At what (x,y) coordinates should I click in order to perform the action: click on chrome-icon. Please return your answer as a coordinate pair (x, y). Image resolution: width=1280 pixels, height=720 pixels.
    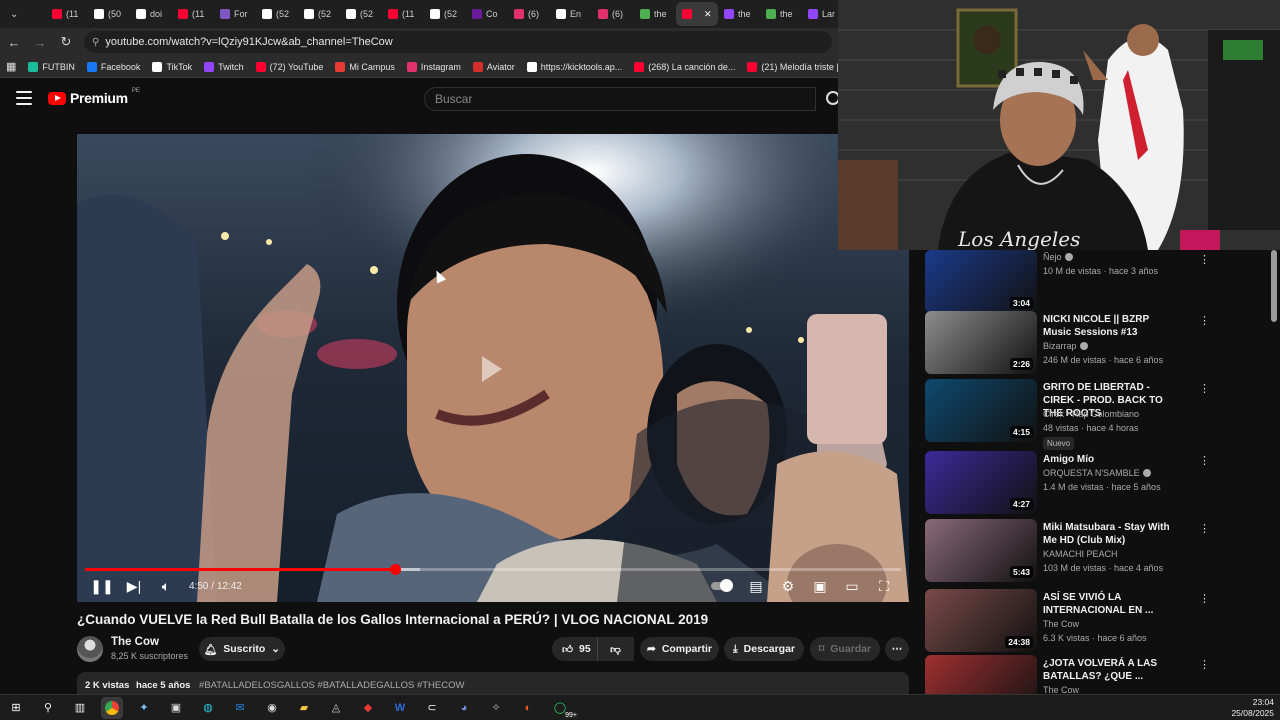
    Looking at the image, I should click on (112, 707).